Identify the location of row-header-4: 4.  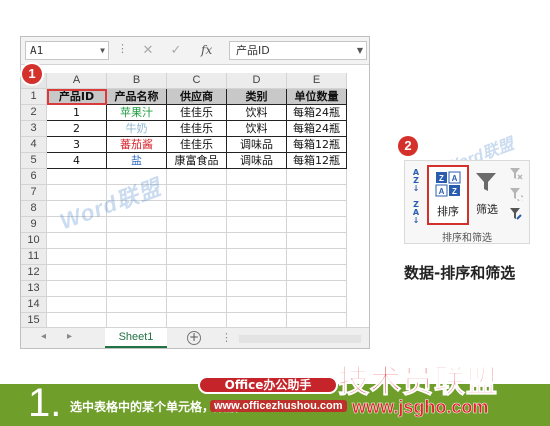
(34, 145).